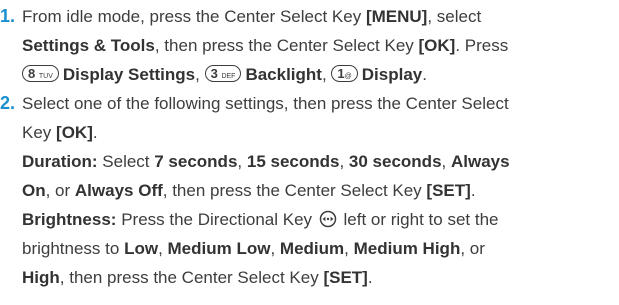 This screenshot has width=619, height=305. What do you see at coordinates (344, 73) in the screenshot?
I see `key-1-icon: 1@` at bounding box center [344, 73].